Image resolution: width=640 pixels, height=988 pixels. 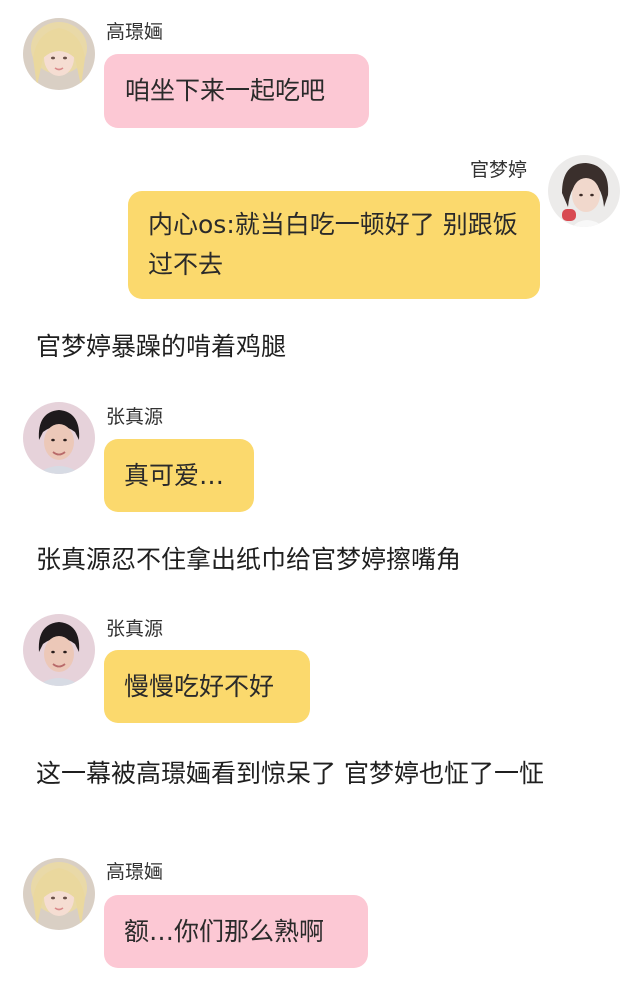 What do you see at coordinates (161, 346) in the screenshot?
I see `narration-text: 官梦婷暴躁的啃着鸡腿` at bounding box center [161, 346].